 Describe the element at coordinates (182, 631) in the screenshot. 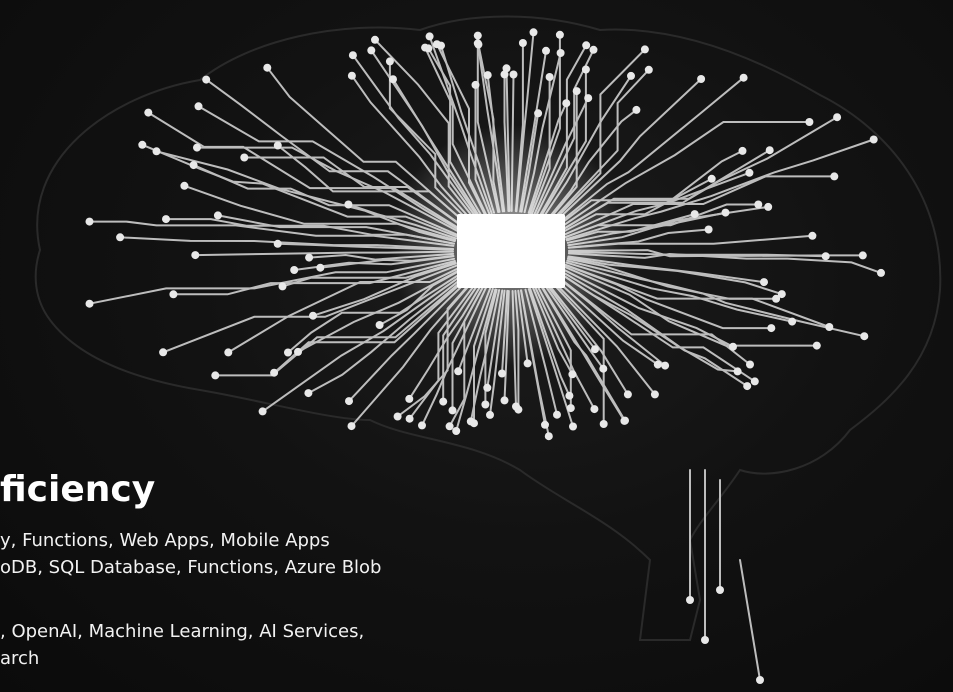

I see `text-line-3: , OpenAI, Machine Learning, AI Services,` at that location.